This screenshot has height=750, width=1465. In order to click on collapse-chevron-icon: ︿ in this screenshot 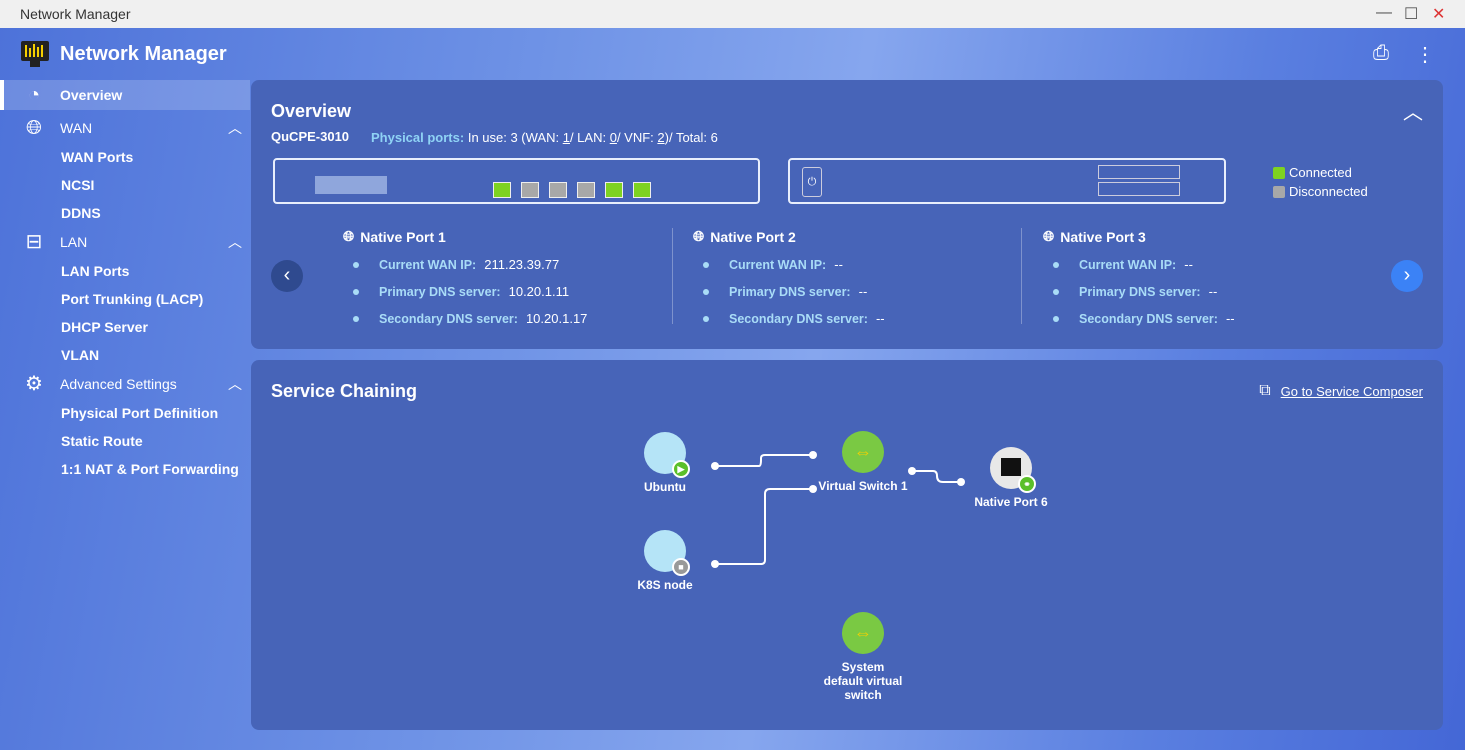, I will do `click(1413, 110)`.